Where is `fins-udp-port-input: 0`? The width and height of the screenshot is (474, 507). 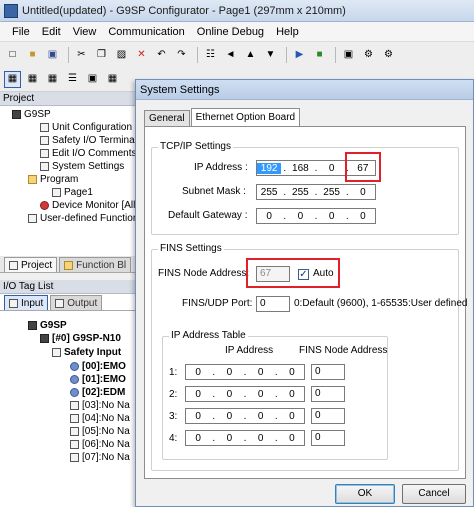
fins-udp-port-input: 0 is located at coordinates (273, 304).